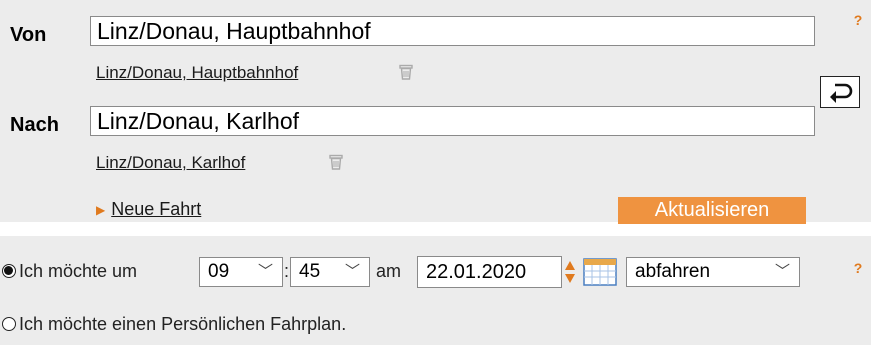 Image resolution: width=871 pixels, height=345 pixels. What do you see at coordinates (389, 271) in the screenshot?
I see `date-label: am` at bounding box center [389, 271].